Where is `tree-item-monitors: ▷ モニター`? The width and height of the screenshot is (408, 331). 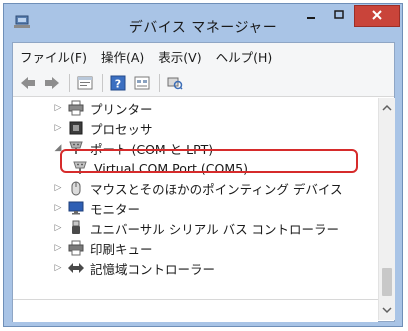
tree-item-monitors: ▷ モニター is located at coordinates (96, 208).